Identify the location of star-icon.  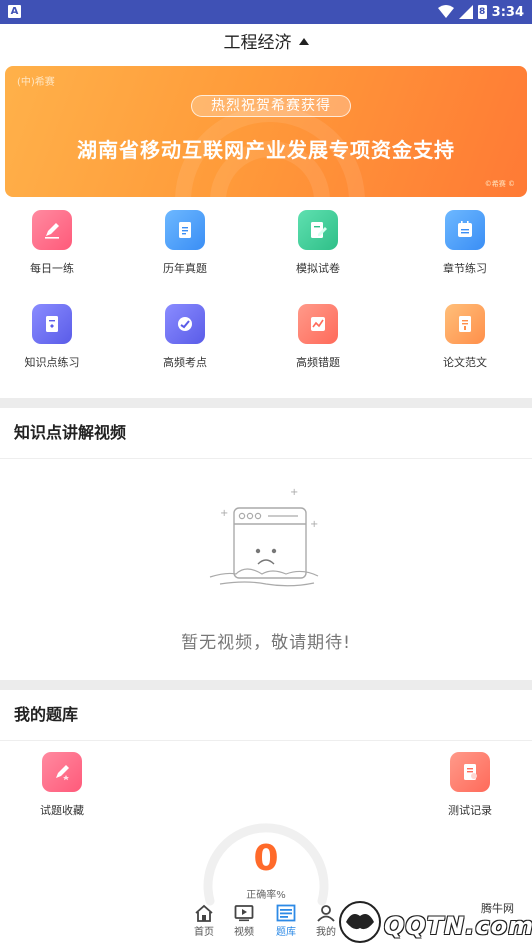
(62, 772).